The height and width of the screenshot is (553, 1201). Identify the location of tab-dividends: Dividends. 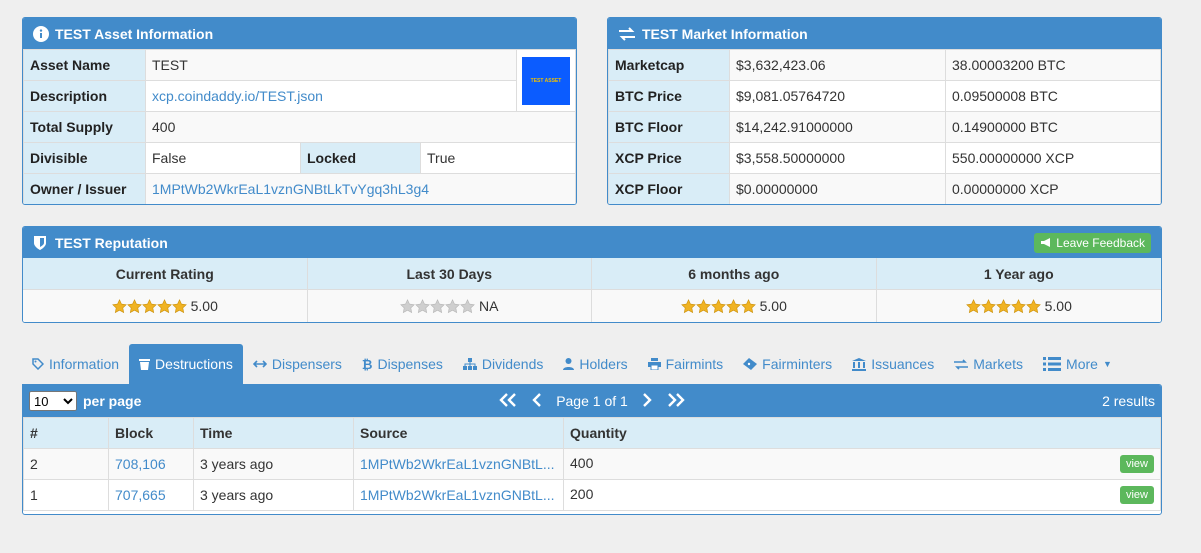
(503, 364).